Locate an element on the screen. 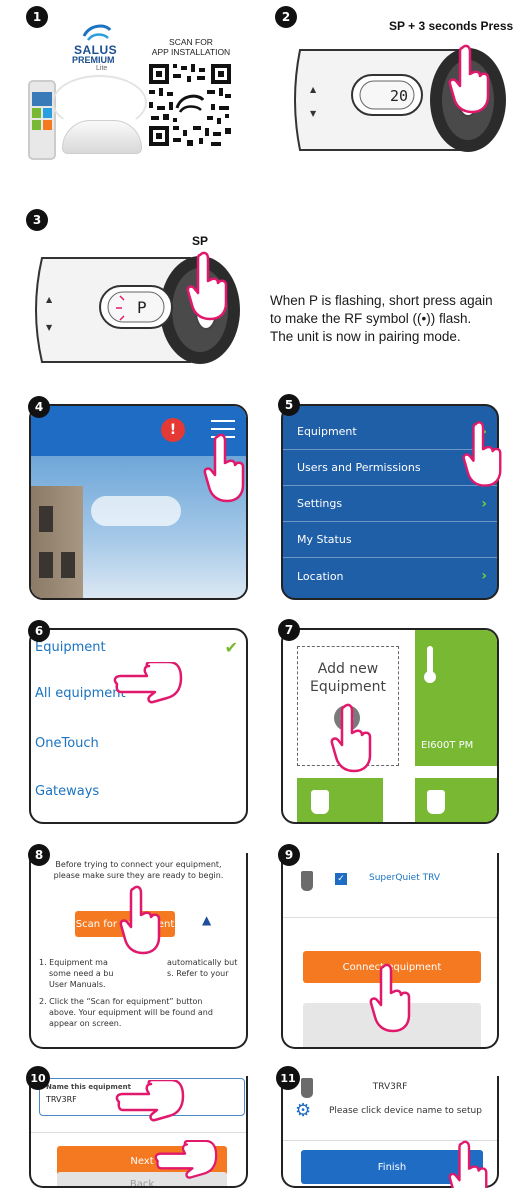 This screenshot has width=529, height=1189. menu-item-my-status-label: My Status is located at coordinates (324, 539).